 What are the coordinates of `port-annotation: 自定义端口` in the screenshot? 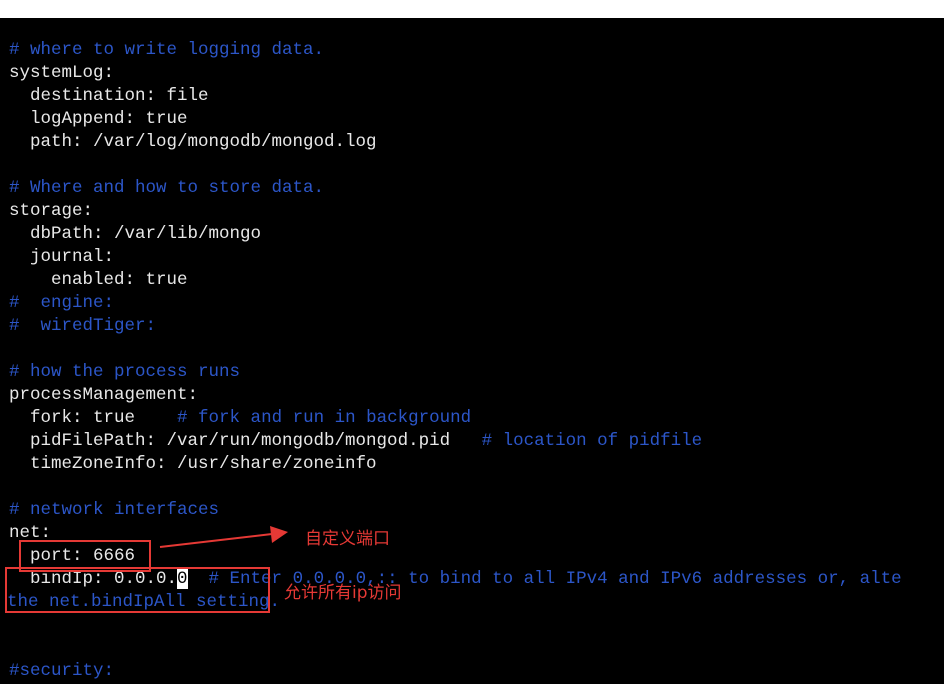 It's located at (347, 539).